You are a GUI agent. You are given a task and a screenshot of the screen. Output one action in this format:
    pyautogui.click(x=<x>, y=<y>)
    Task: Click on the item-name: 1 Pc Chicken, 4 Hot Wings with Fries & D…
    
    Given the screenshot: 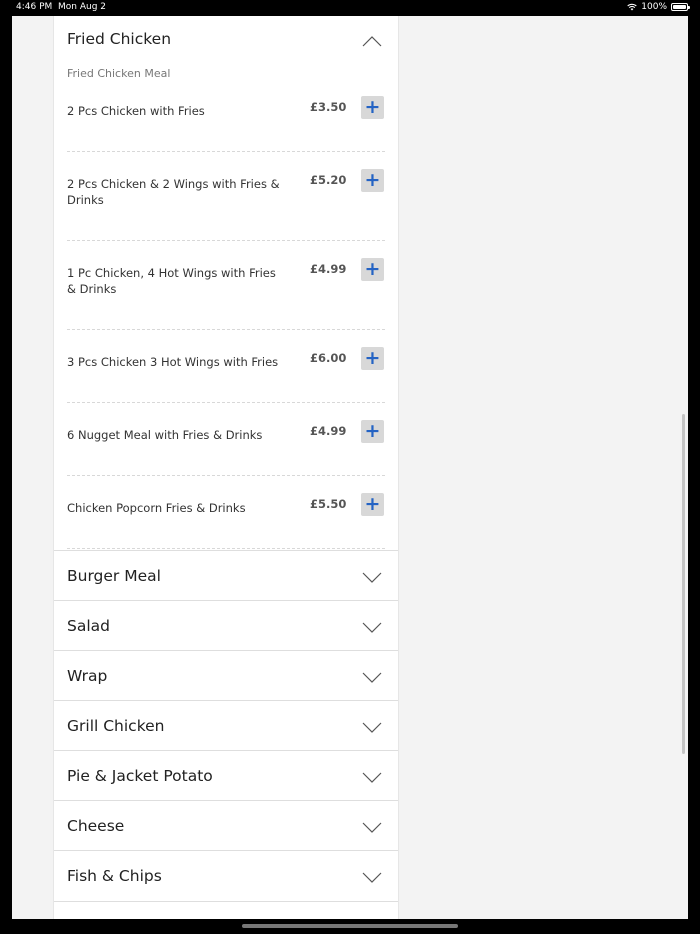 What is the action you would take?
    pyautogui.click(x=171, y=281)
    